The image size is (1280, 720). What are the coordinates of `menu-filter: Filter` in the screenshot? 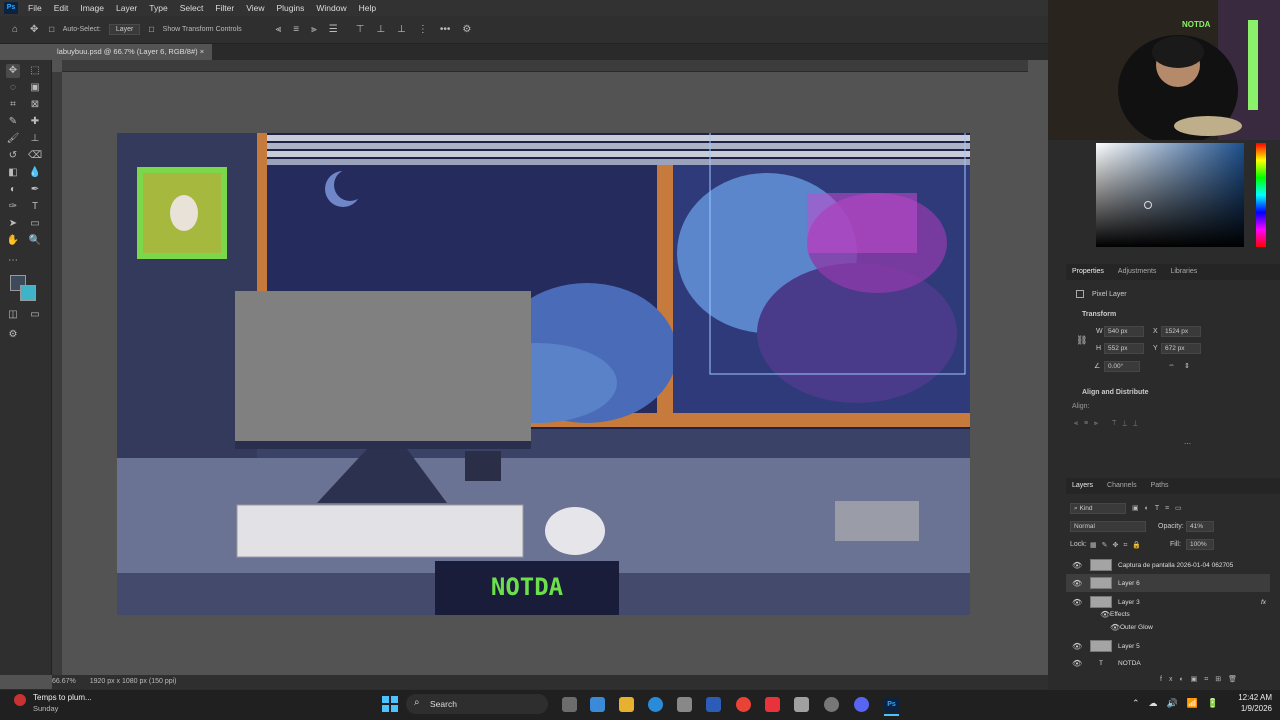 It's located at (224, 8).